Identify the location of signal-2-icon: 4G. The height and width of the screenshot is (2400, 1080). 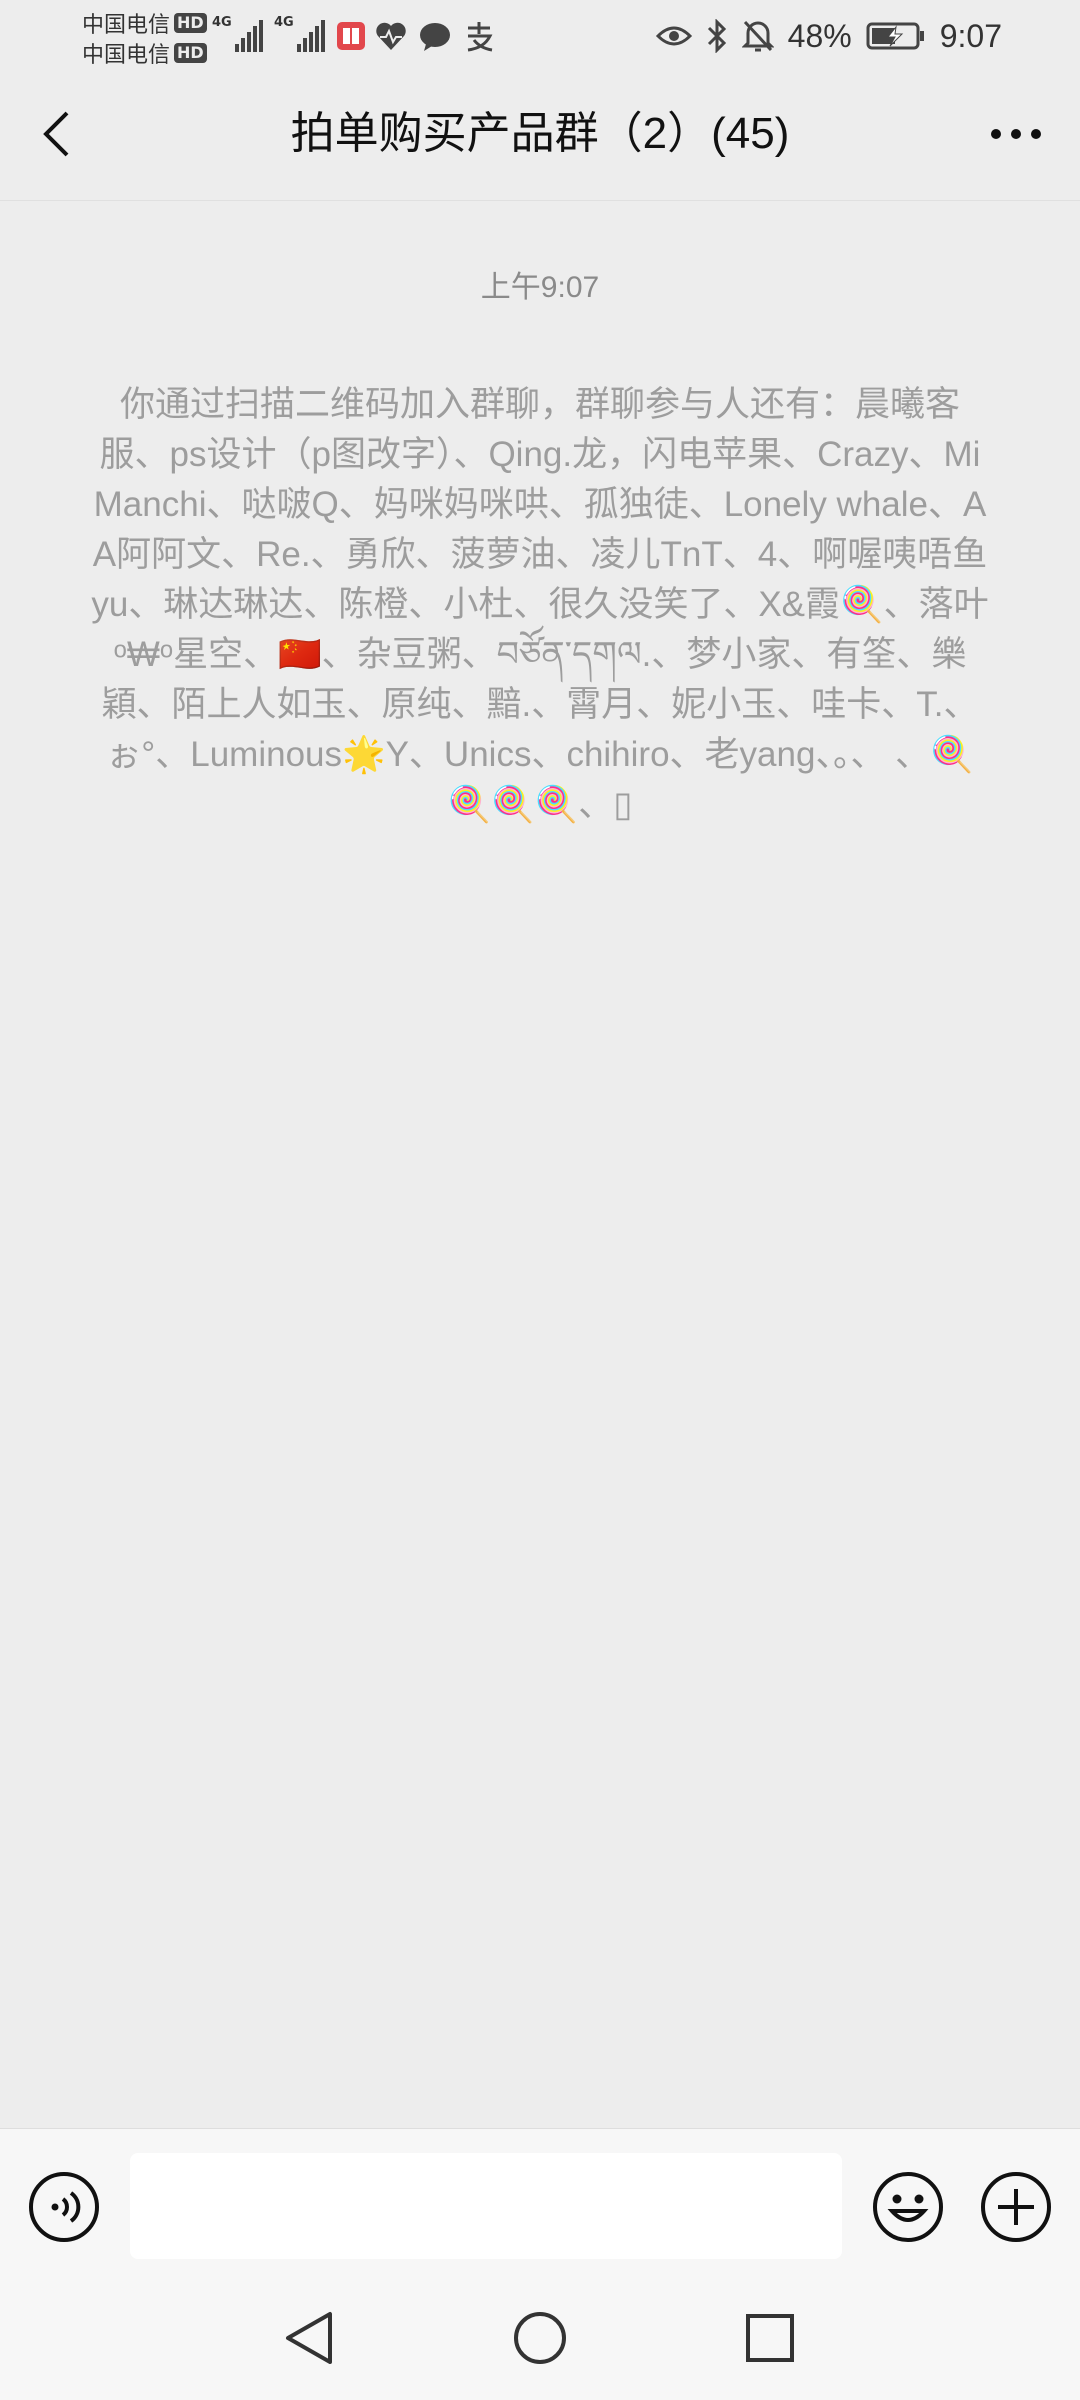
(300, 34).